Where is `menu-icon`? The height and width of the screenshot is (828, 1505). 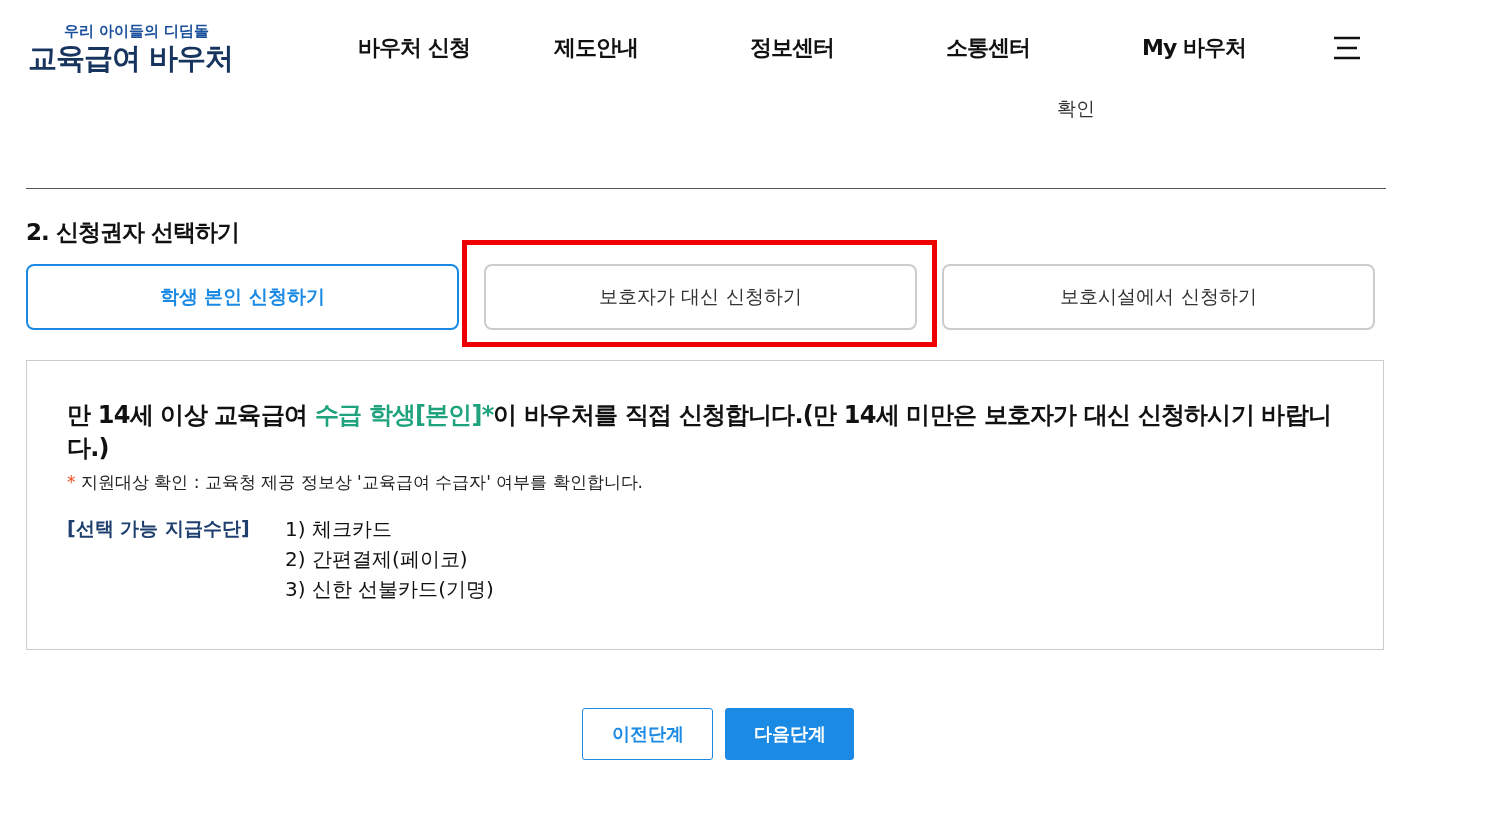 menu-icon is located at coordinates (1347, 48).